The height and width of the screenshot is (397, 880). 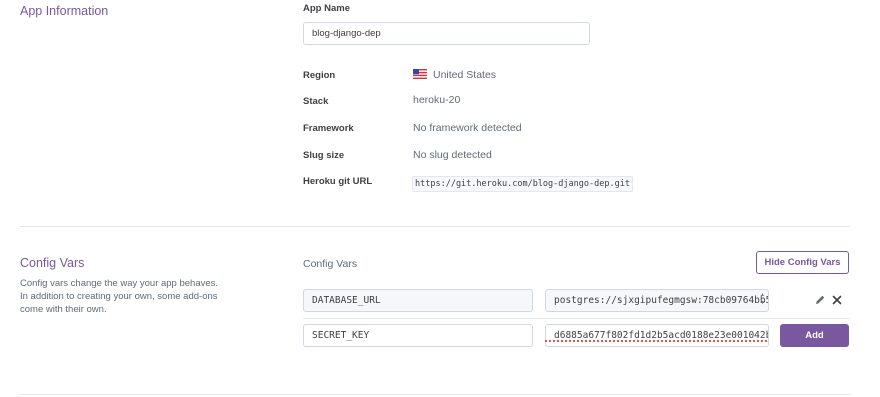 I want to click on config-row-divider, so click(x=576, y=318).